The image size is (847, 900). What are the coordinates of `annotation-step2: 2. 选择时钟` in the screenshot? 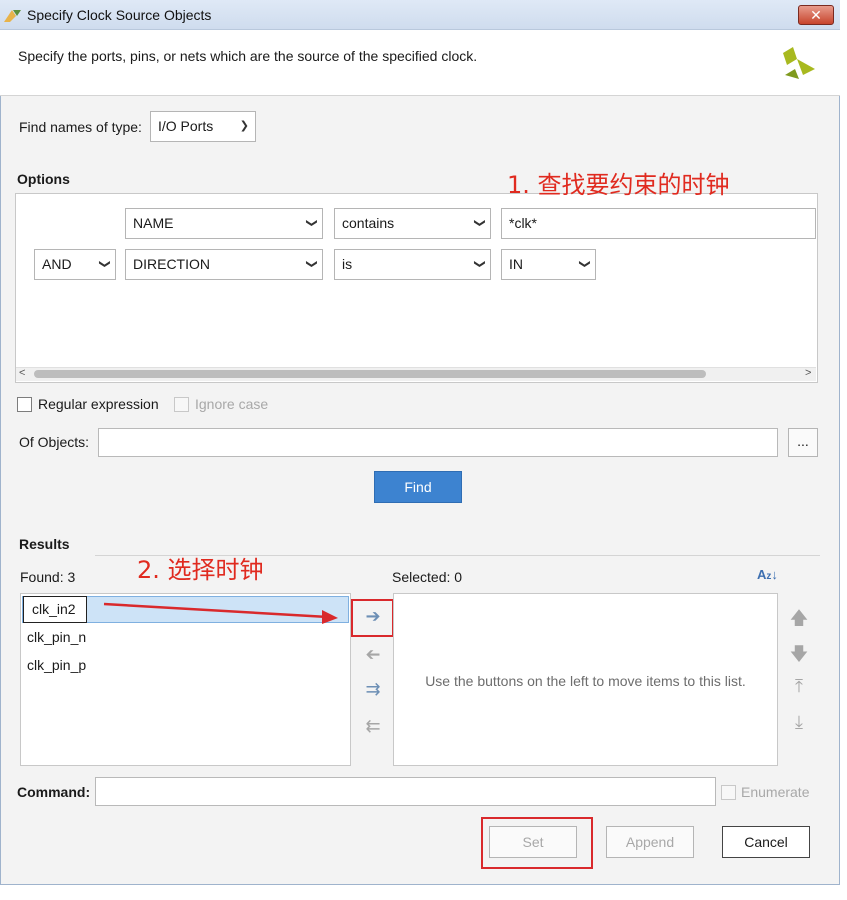 It's located at (200, 570).